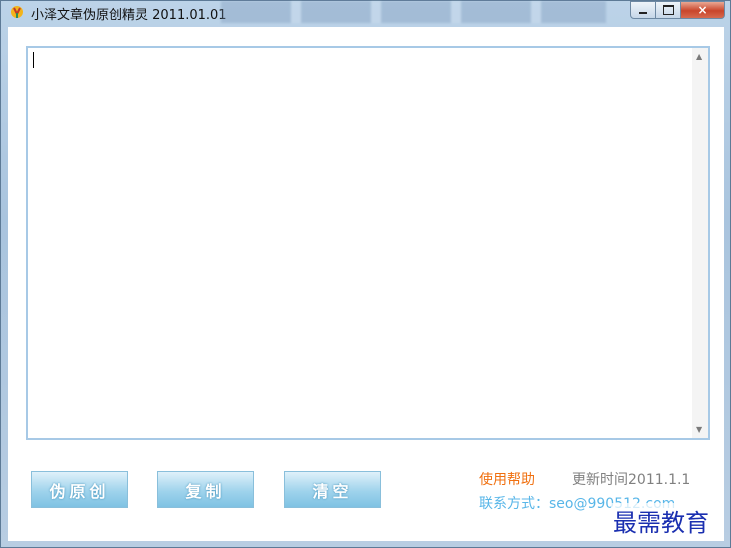 This screenshot has width=731, height=548. I want to click on clear-button: 清空, so click(332, 489).